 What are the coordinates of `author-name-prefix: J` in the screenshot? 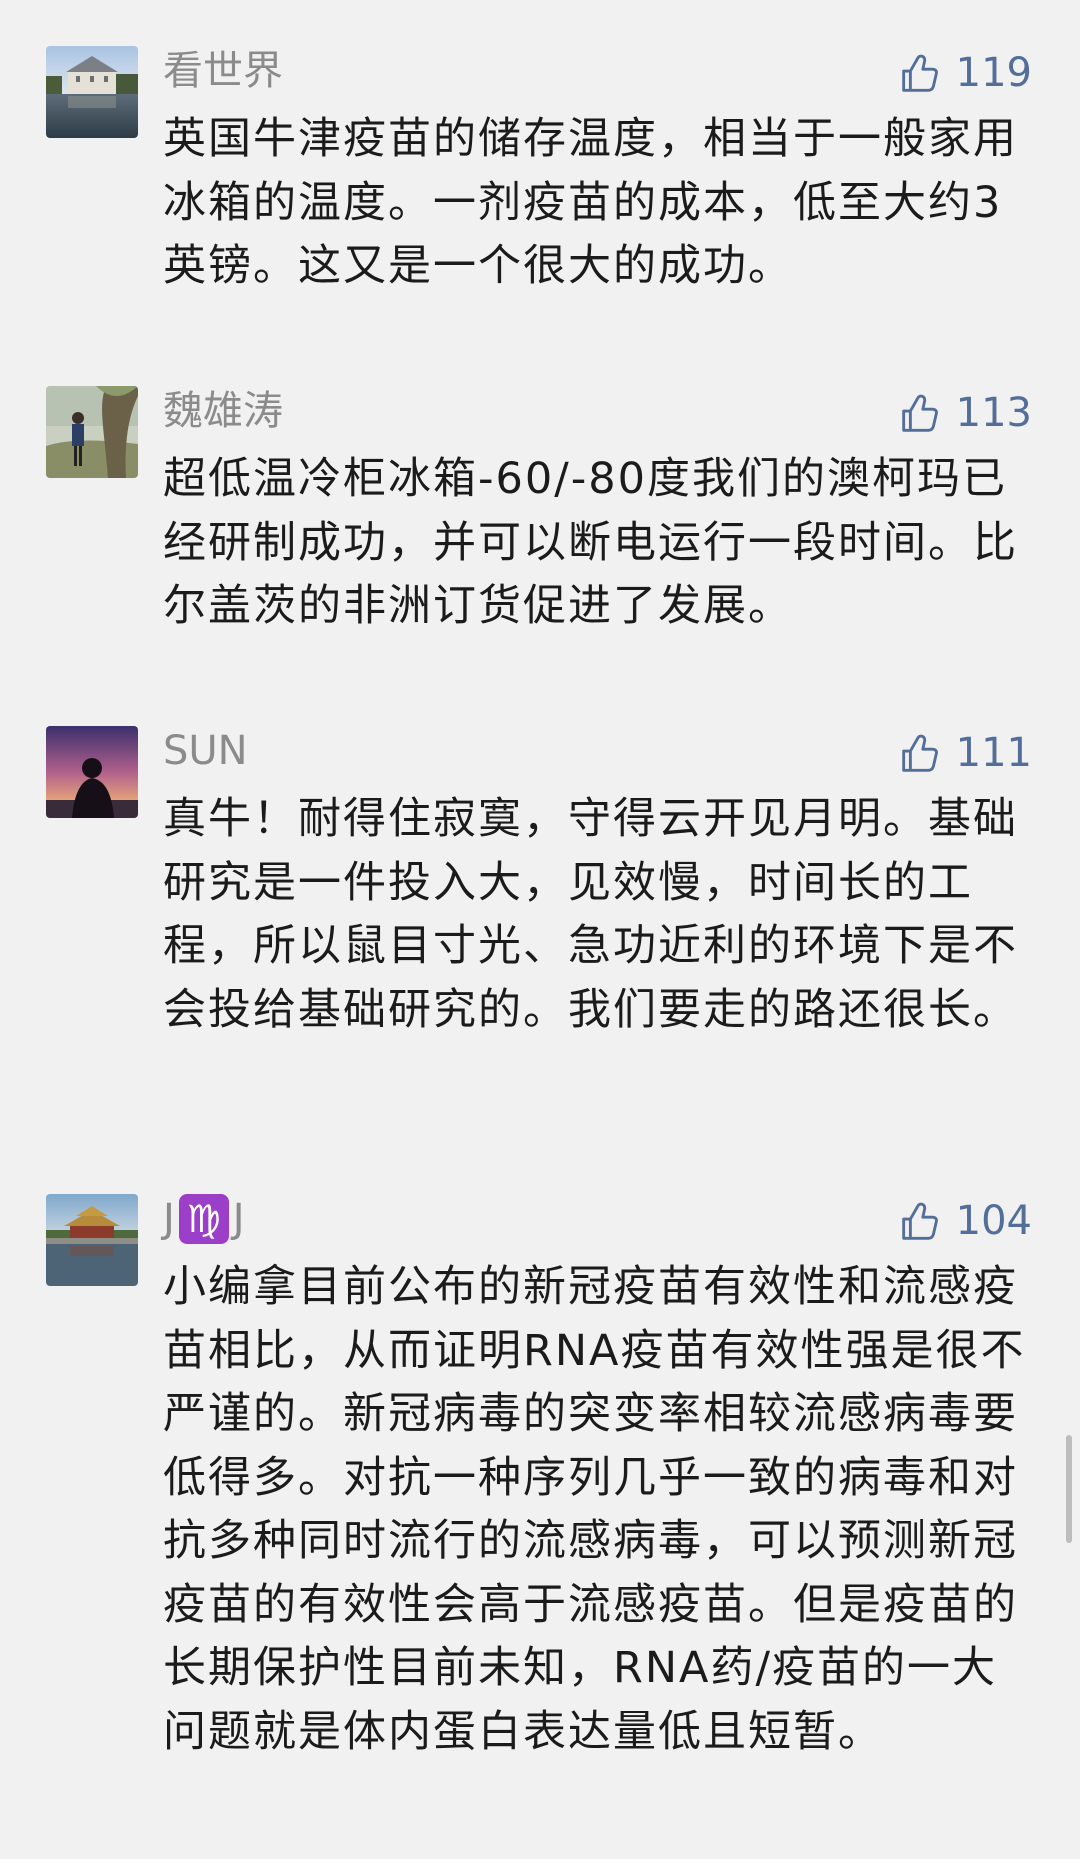 It's located at (169, 1219).